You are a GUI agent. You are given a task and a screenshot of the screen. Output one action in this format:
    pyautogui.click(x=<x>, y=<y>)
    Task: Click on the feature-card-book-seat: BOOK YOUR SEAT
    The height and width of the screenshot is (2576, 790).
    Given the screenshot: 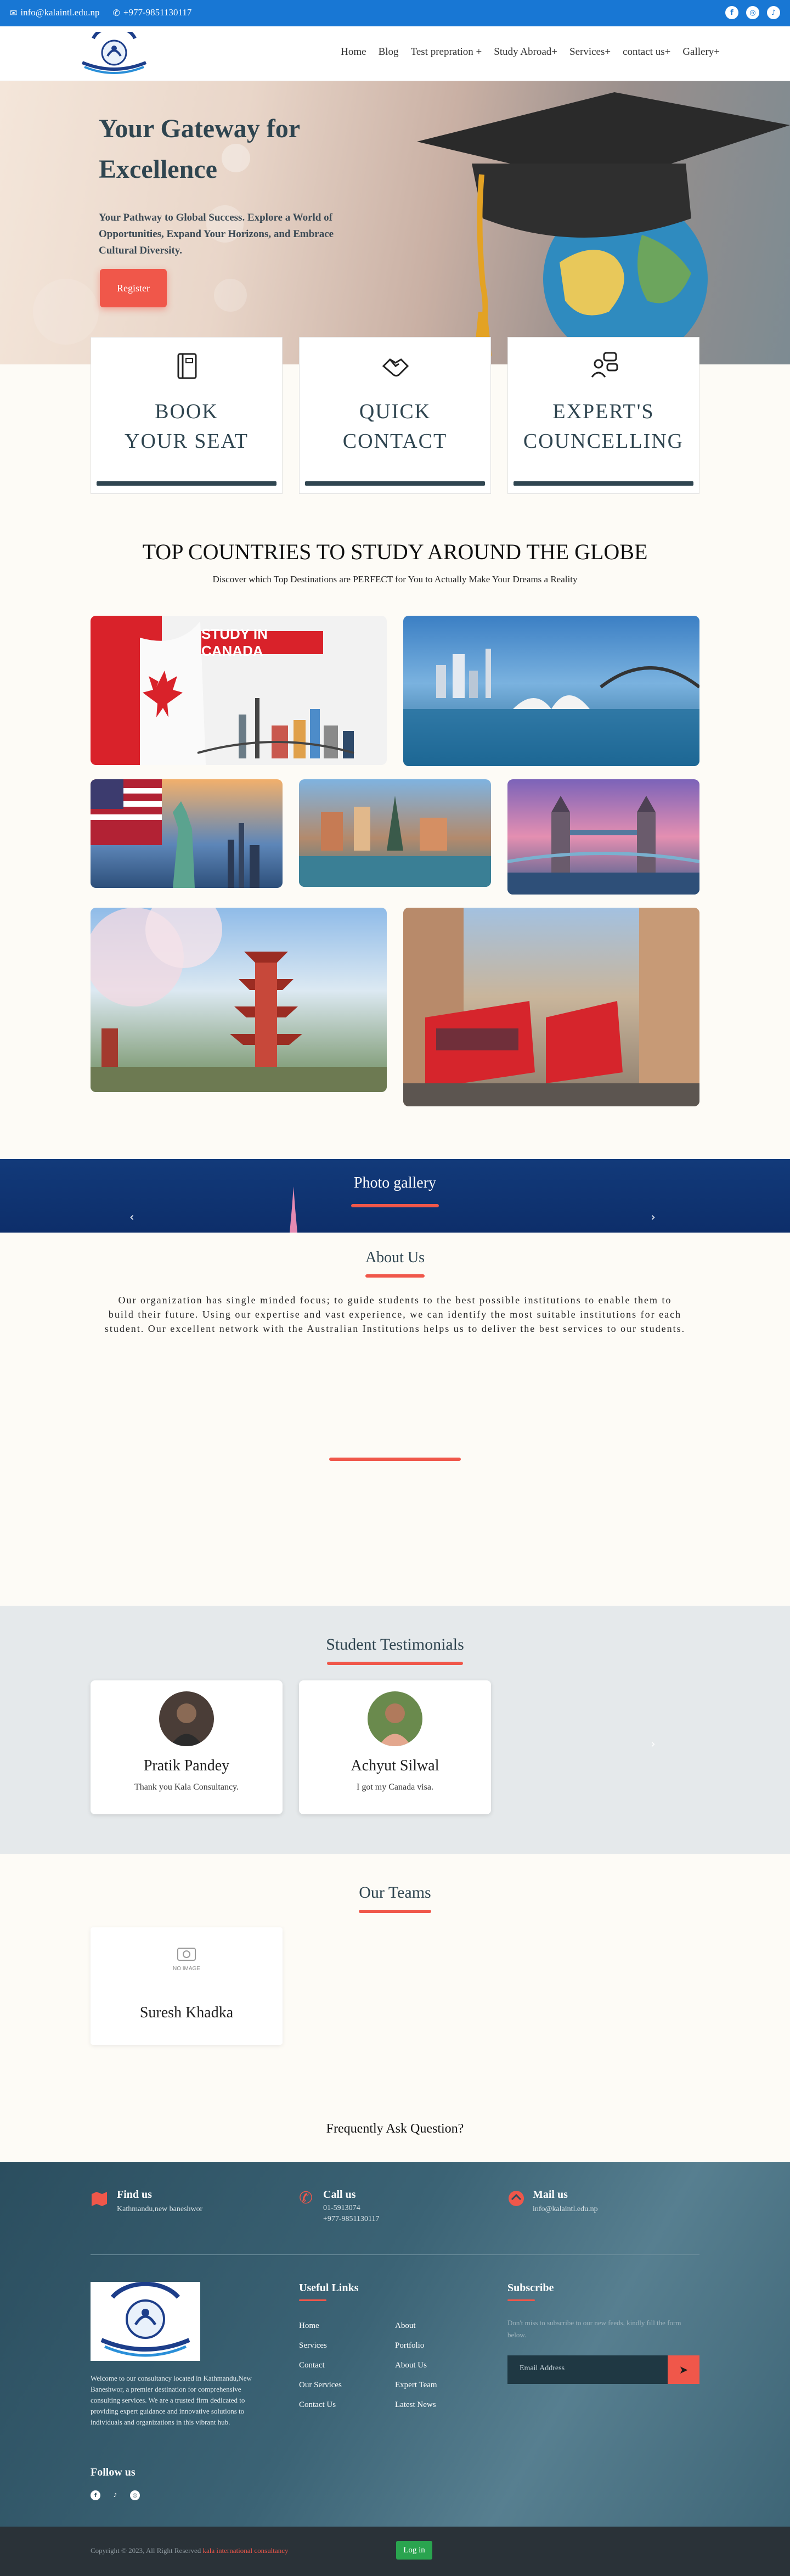 What is the action you would take?
    pyautogui.click(x=187, y=415)
    